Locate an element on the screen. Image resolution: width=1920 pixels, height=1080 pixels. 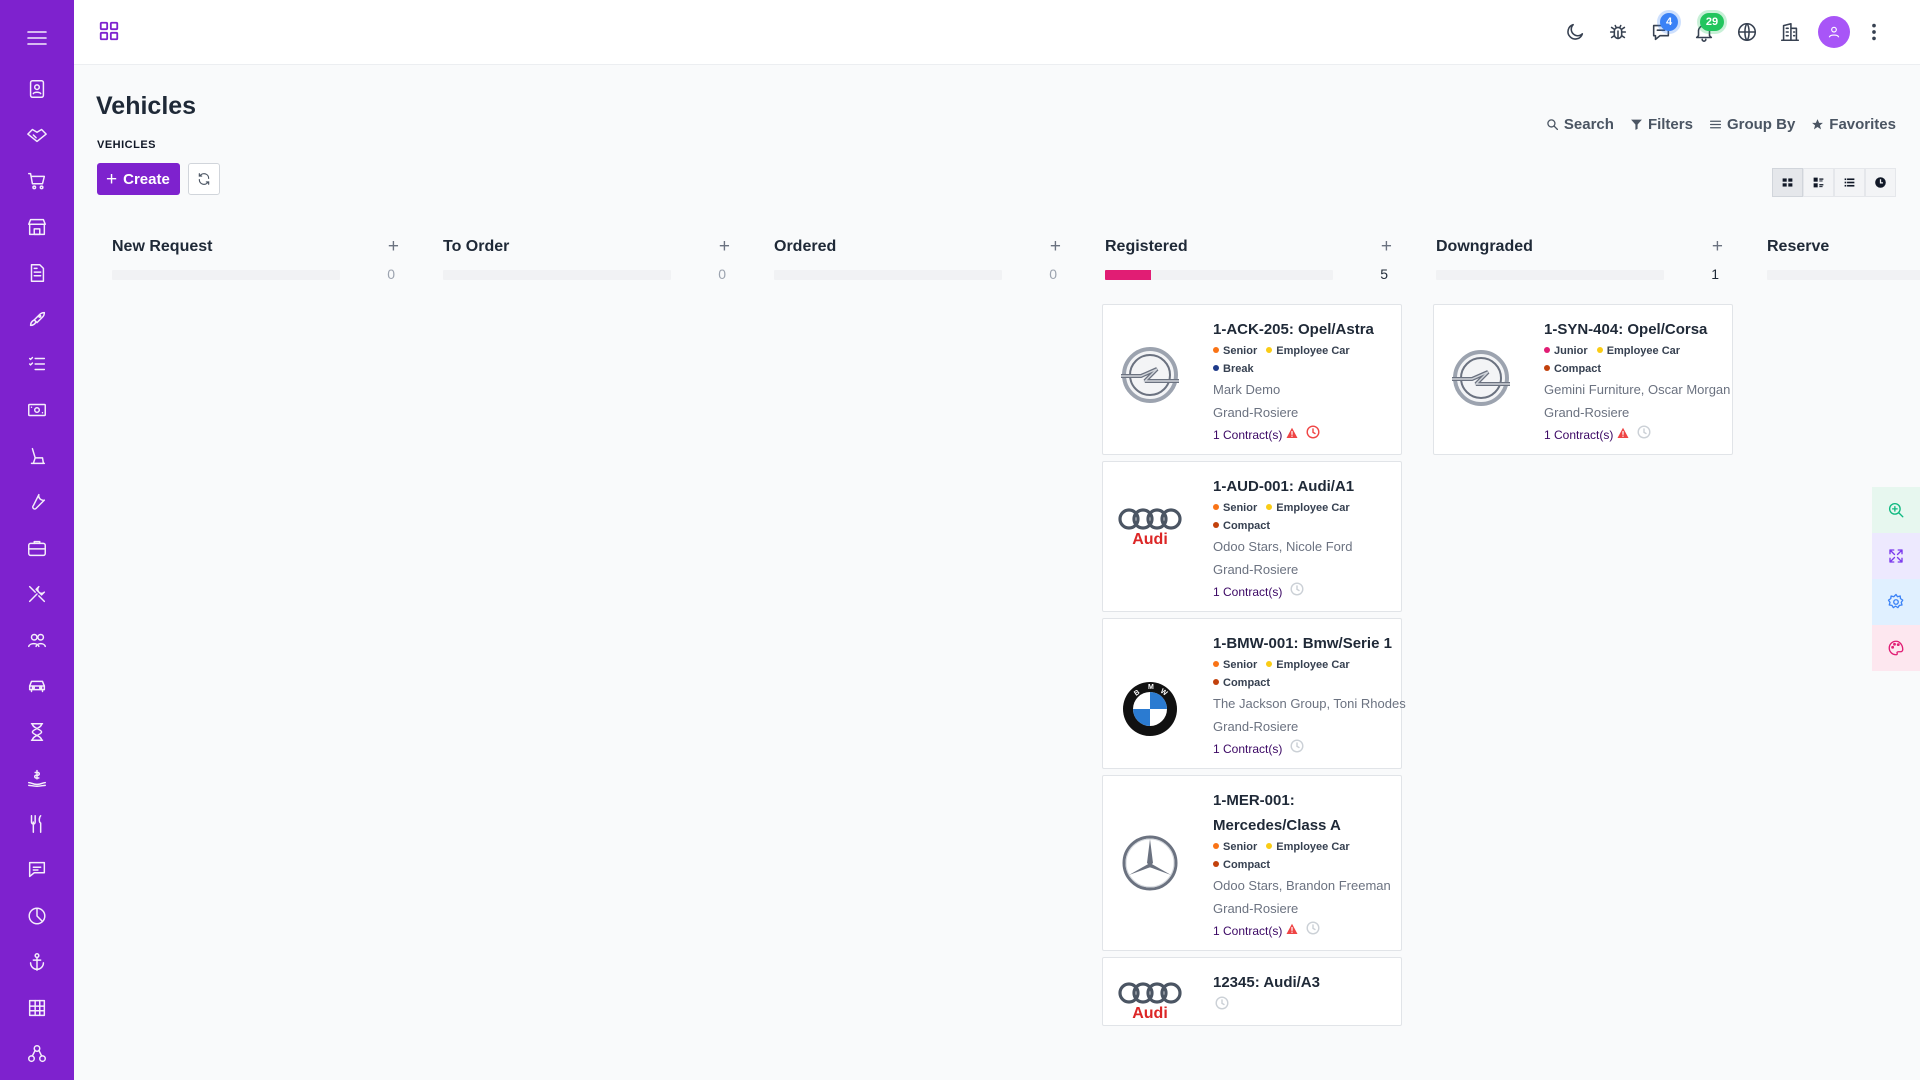
card-title: 1-AUD-001: Audi/A1 is located at coordinates (1304, 486).